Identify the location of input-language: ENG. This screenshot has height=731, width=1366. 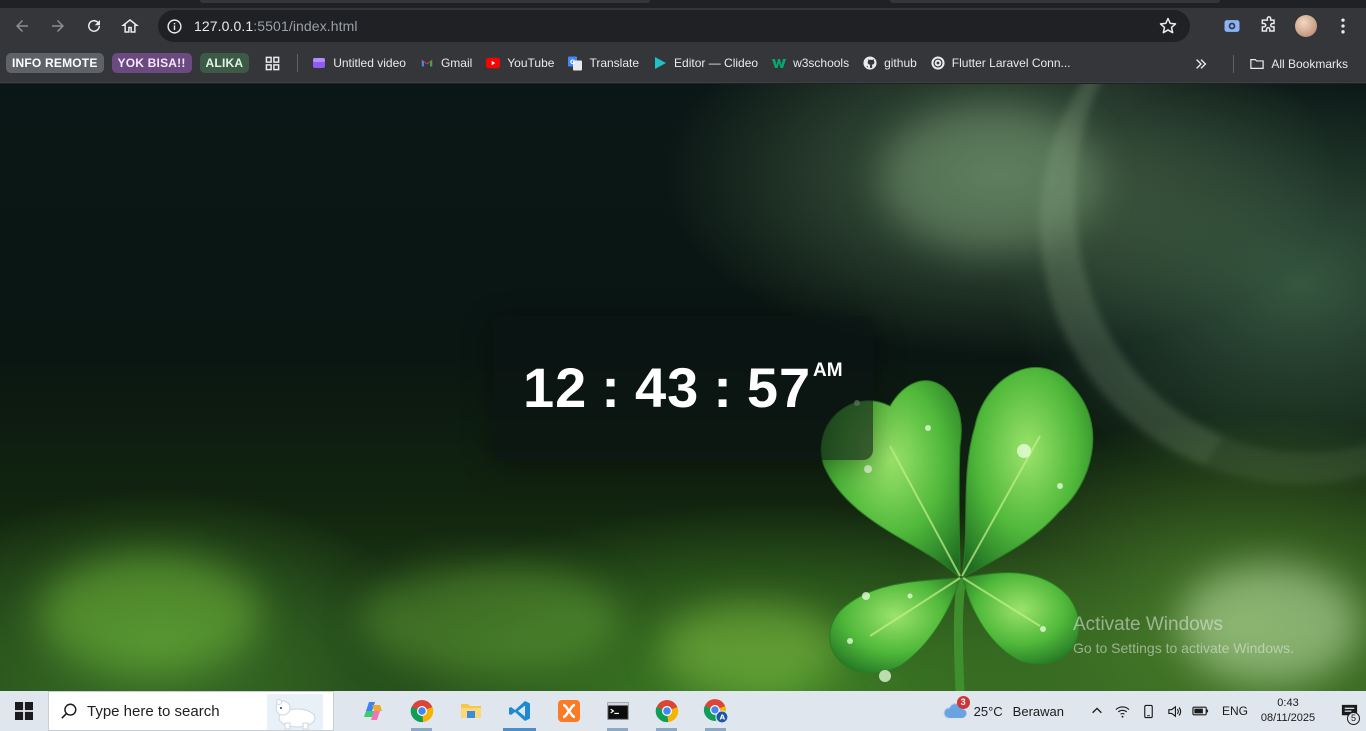
(1235, 711).